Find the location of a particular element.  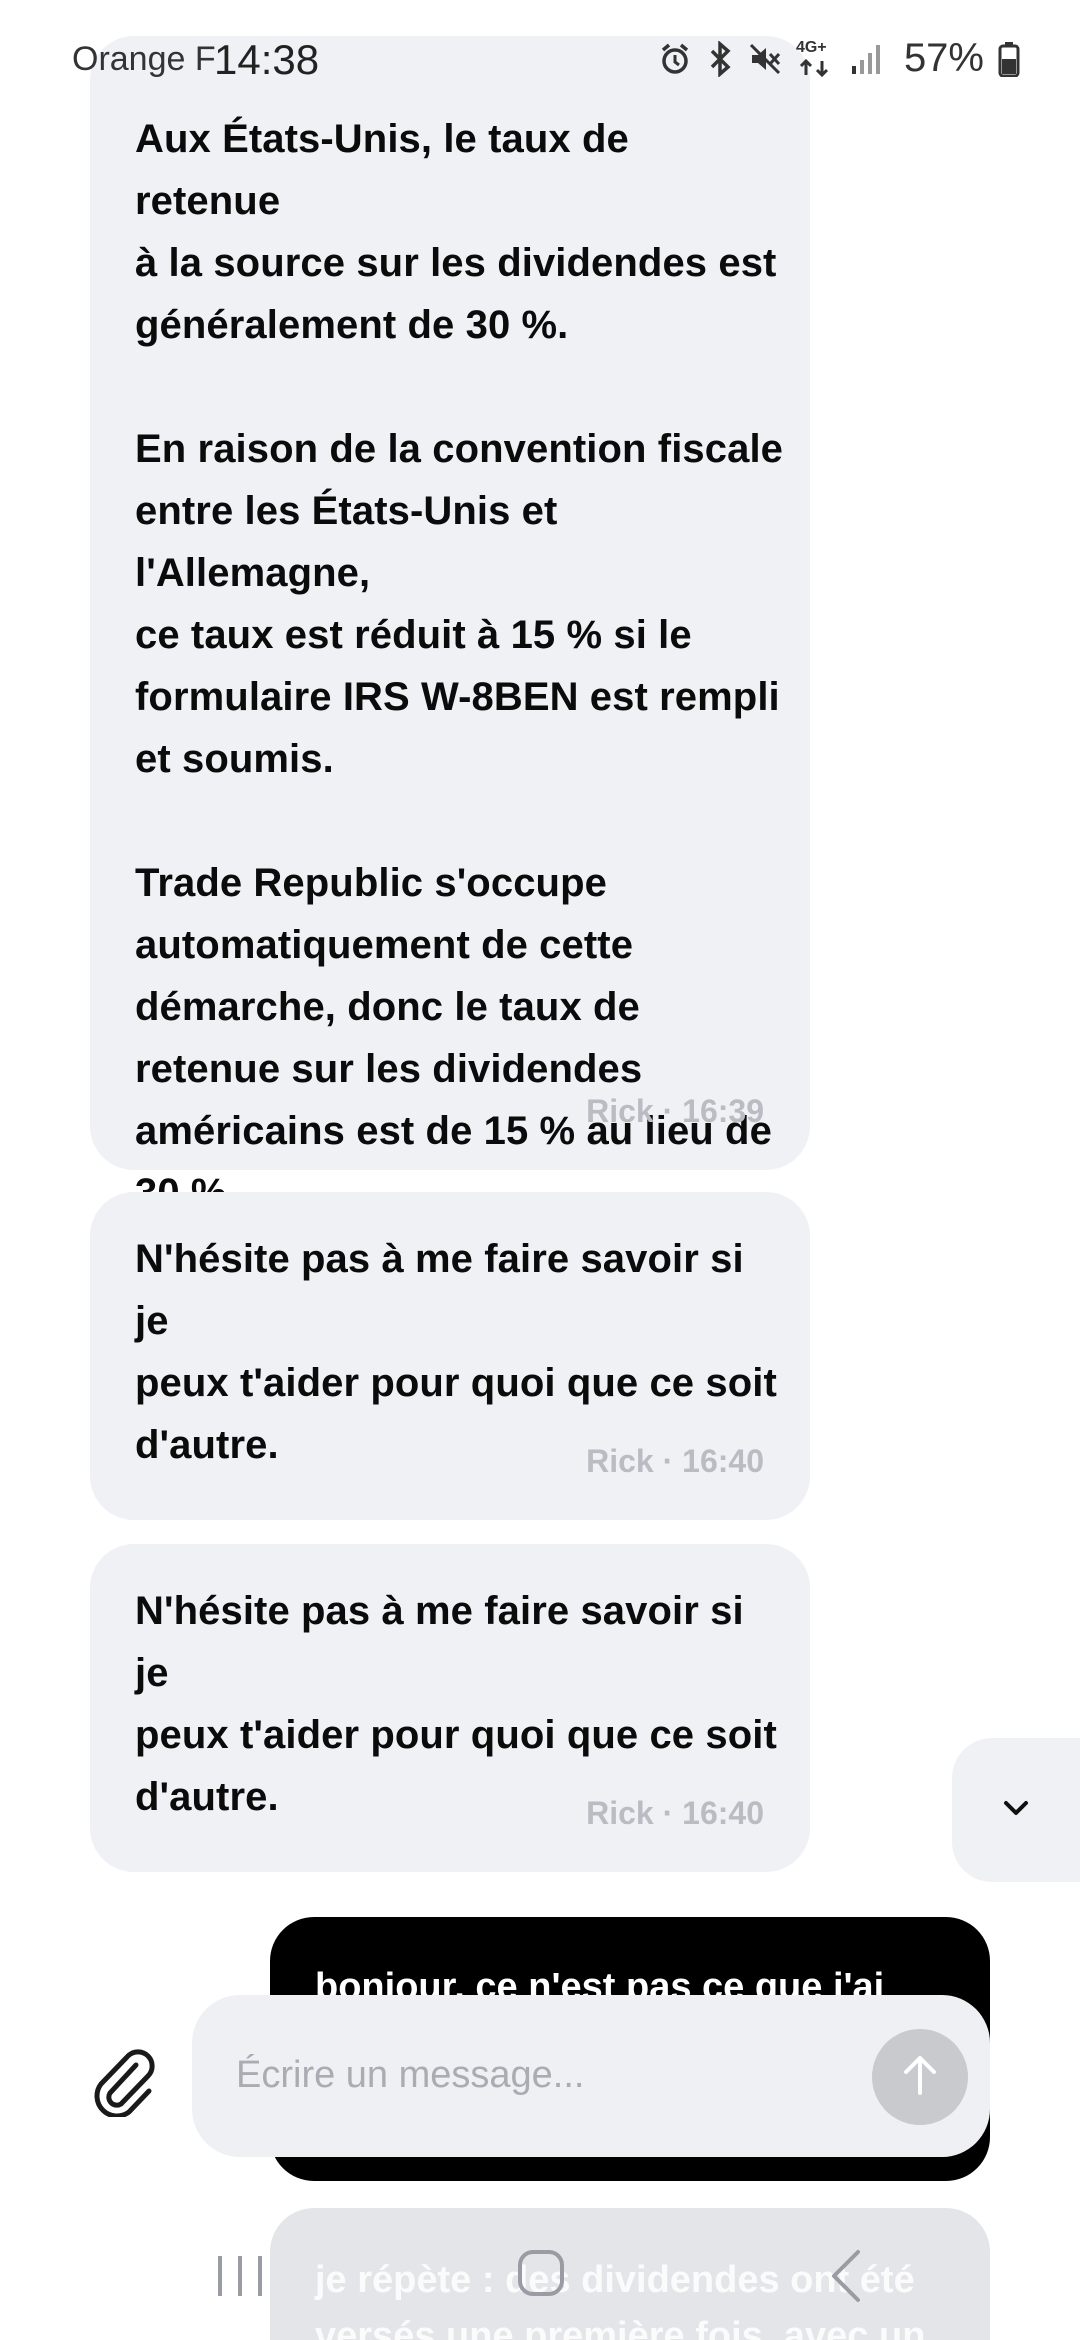

status-clock: 14:38 is located at coordinates (267, 59).